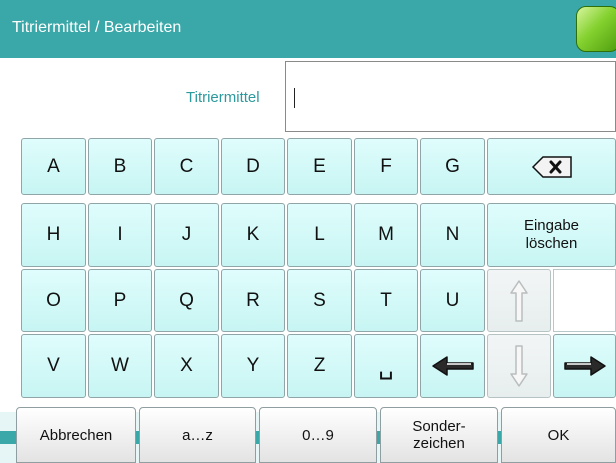 The image size is (616, 463). What do you see at coordinates (76, 435) in the screenshot?
I see `cancel-button: Abbrechen` at bounding box center [76, 435].